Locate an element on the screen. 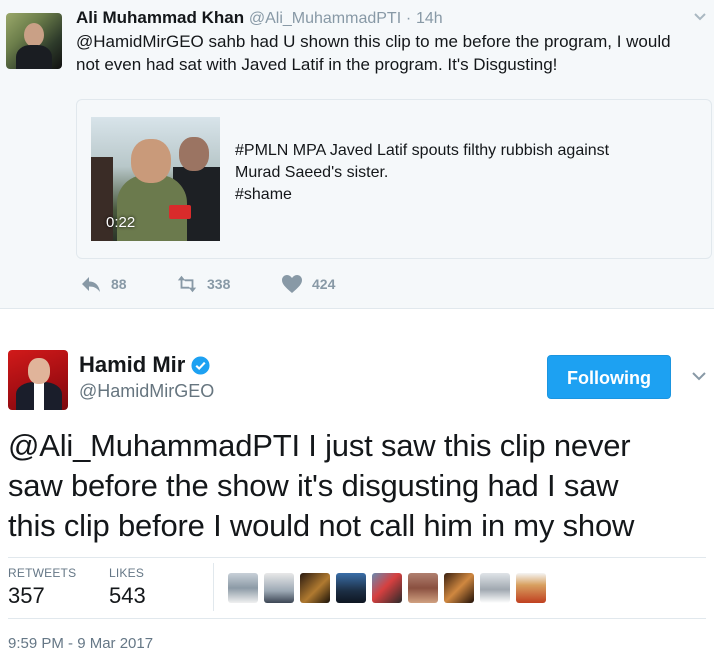 Image resolution: width=714 pixels, height=661 pixels. video-thumbnail: 0:22 is located at coordinates (155, 179).